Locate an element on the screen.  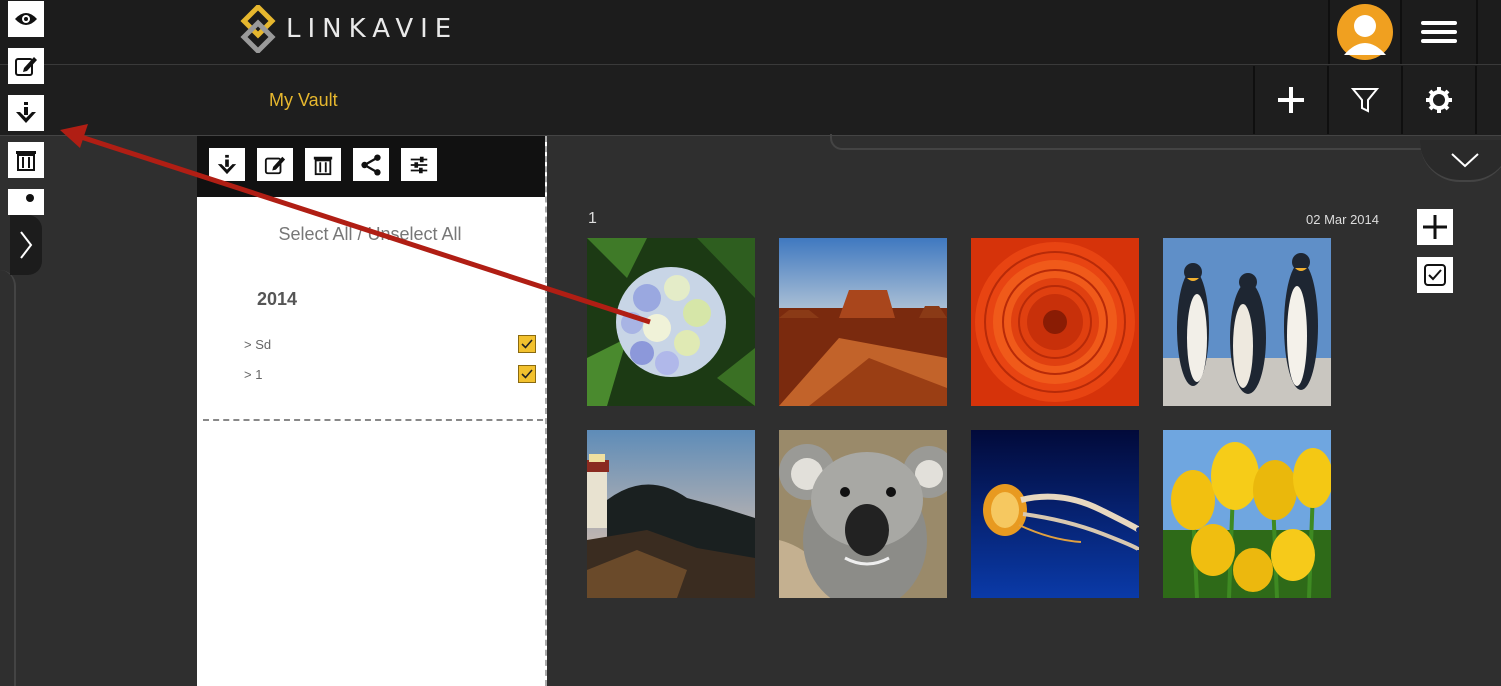
collapse-button is located at coordinates (1460, 161).